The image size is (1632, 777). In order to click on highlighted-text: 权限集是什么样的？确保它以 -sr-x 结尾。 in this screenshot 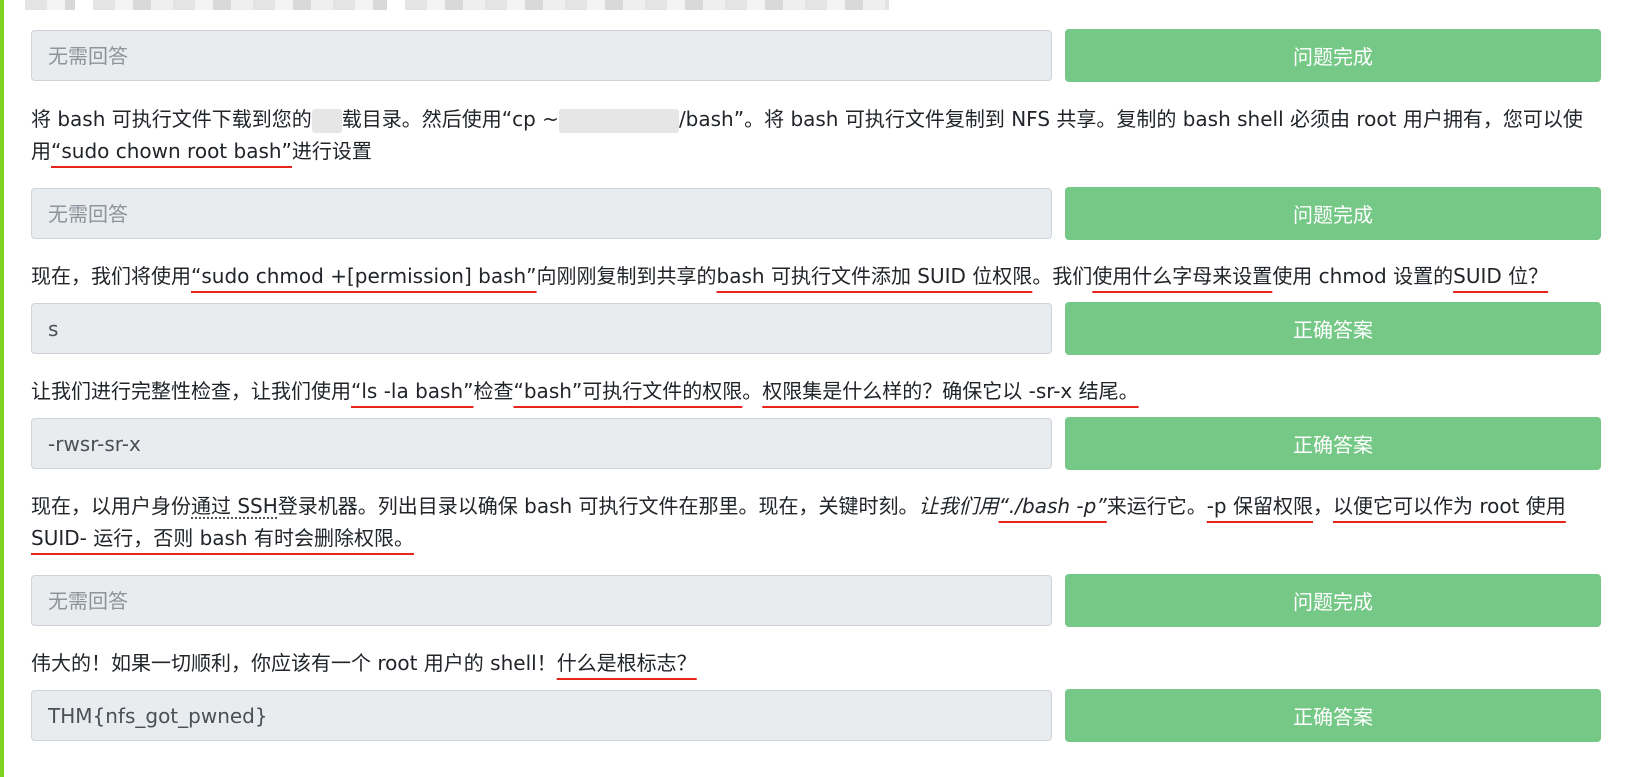, I will do `click(950, 391)`.